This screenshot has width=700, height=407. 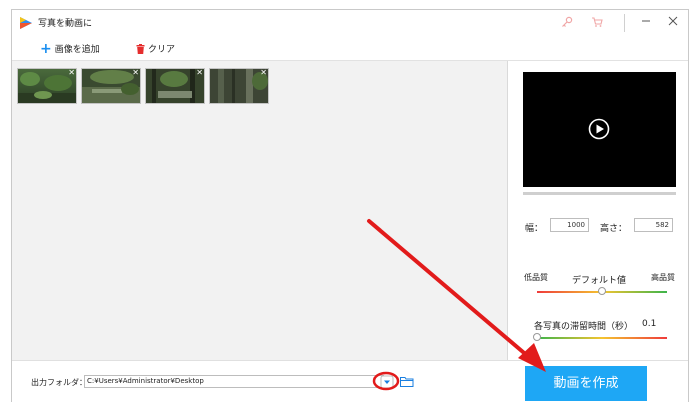 What do you see at coordinates (624, 23) in the screenshot?
I see `title-separator` at bounding box center [624, 23].